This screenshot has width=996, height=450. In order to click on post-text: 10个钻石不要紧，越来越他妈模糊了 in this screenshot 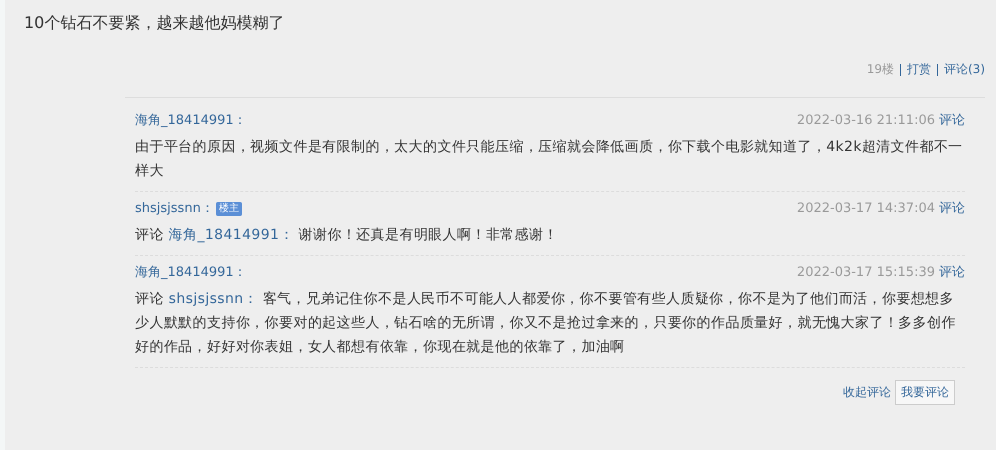, I will do `click(155, 23)`.